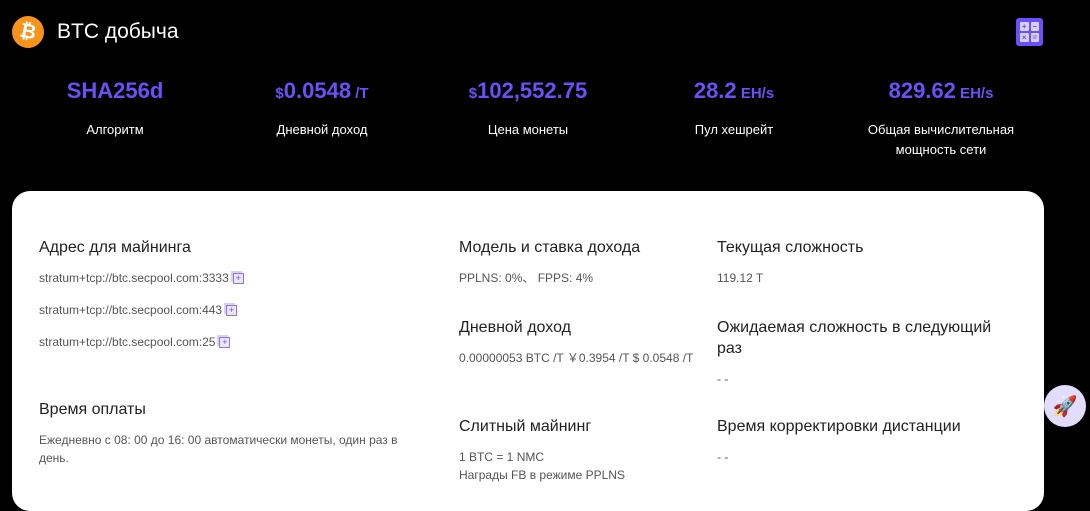 Image resolution: width=1090 pixels, height=511 pixels. I want to click on section-text: Награды FB в режиме PPLNS, so click(542, 475).